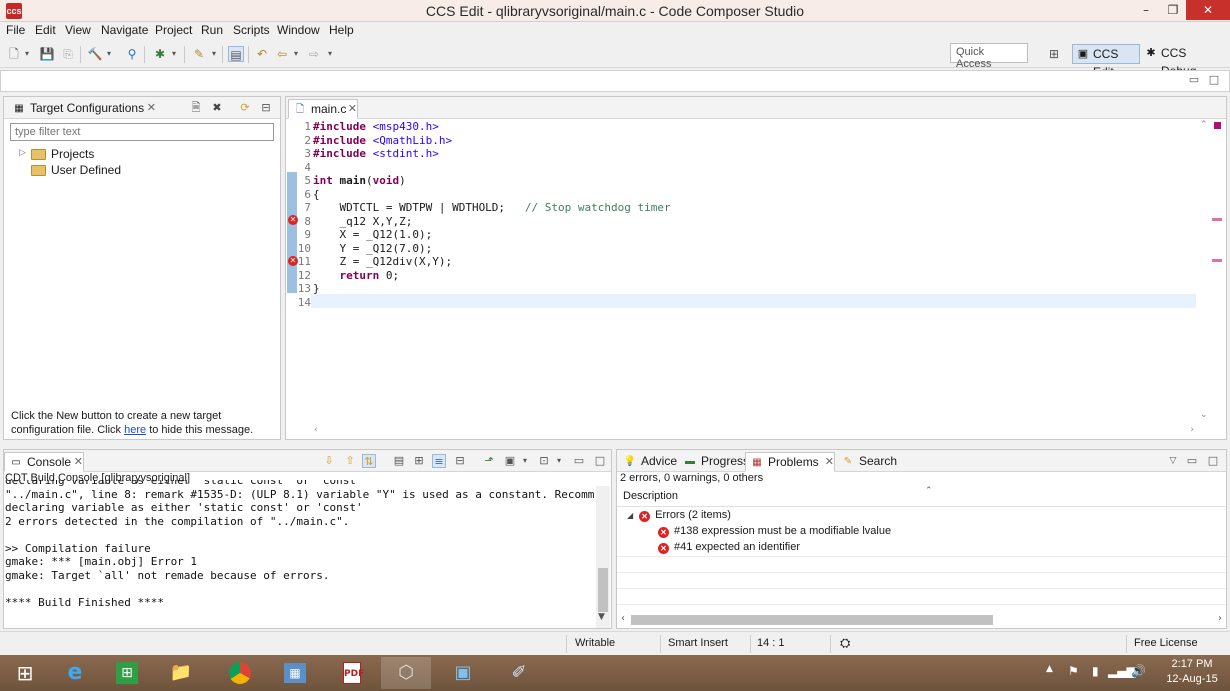 The height and width of the screenshot is (691, 1230). What do you see at coordinates (45, 30) in the screenshot?
I see `menu-edit: Edit` at bounding box center [45, 30].